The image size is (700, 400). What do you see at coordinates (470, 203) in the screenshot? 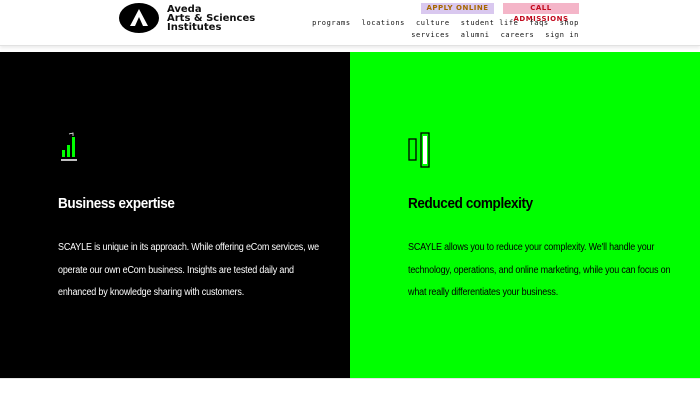
I see `feature-title: Reduced complexity` at bounding box center [470, 203].